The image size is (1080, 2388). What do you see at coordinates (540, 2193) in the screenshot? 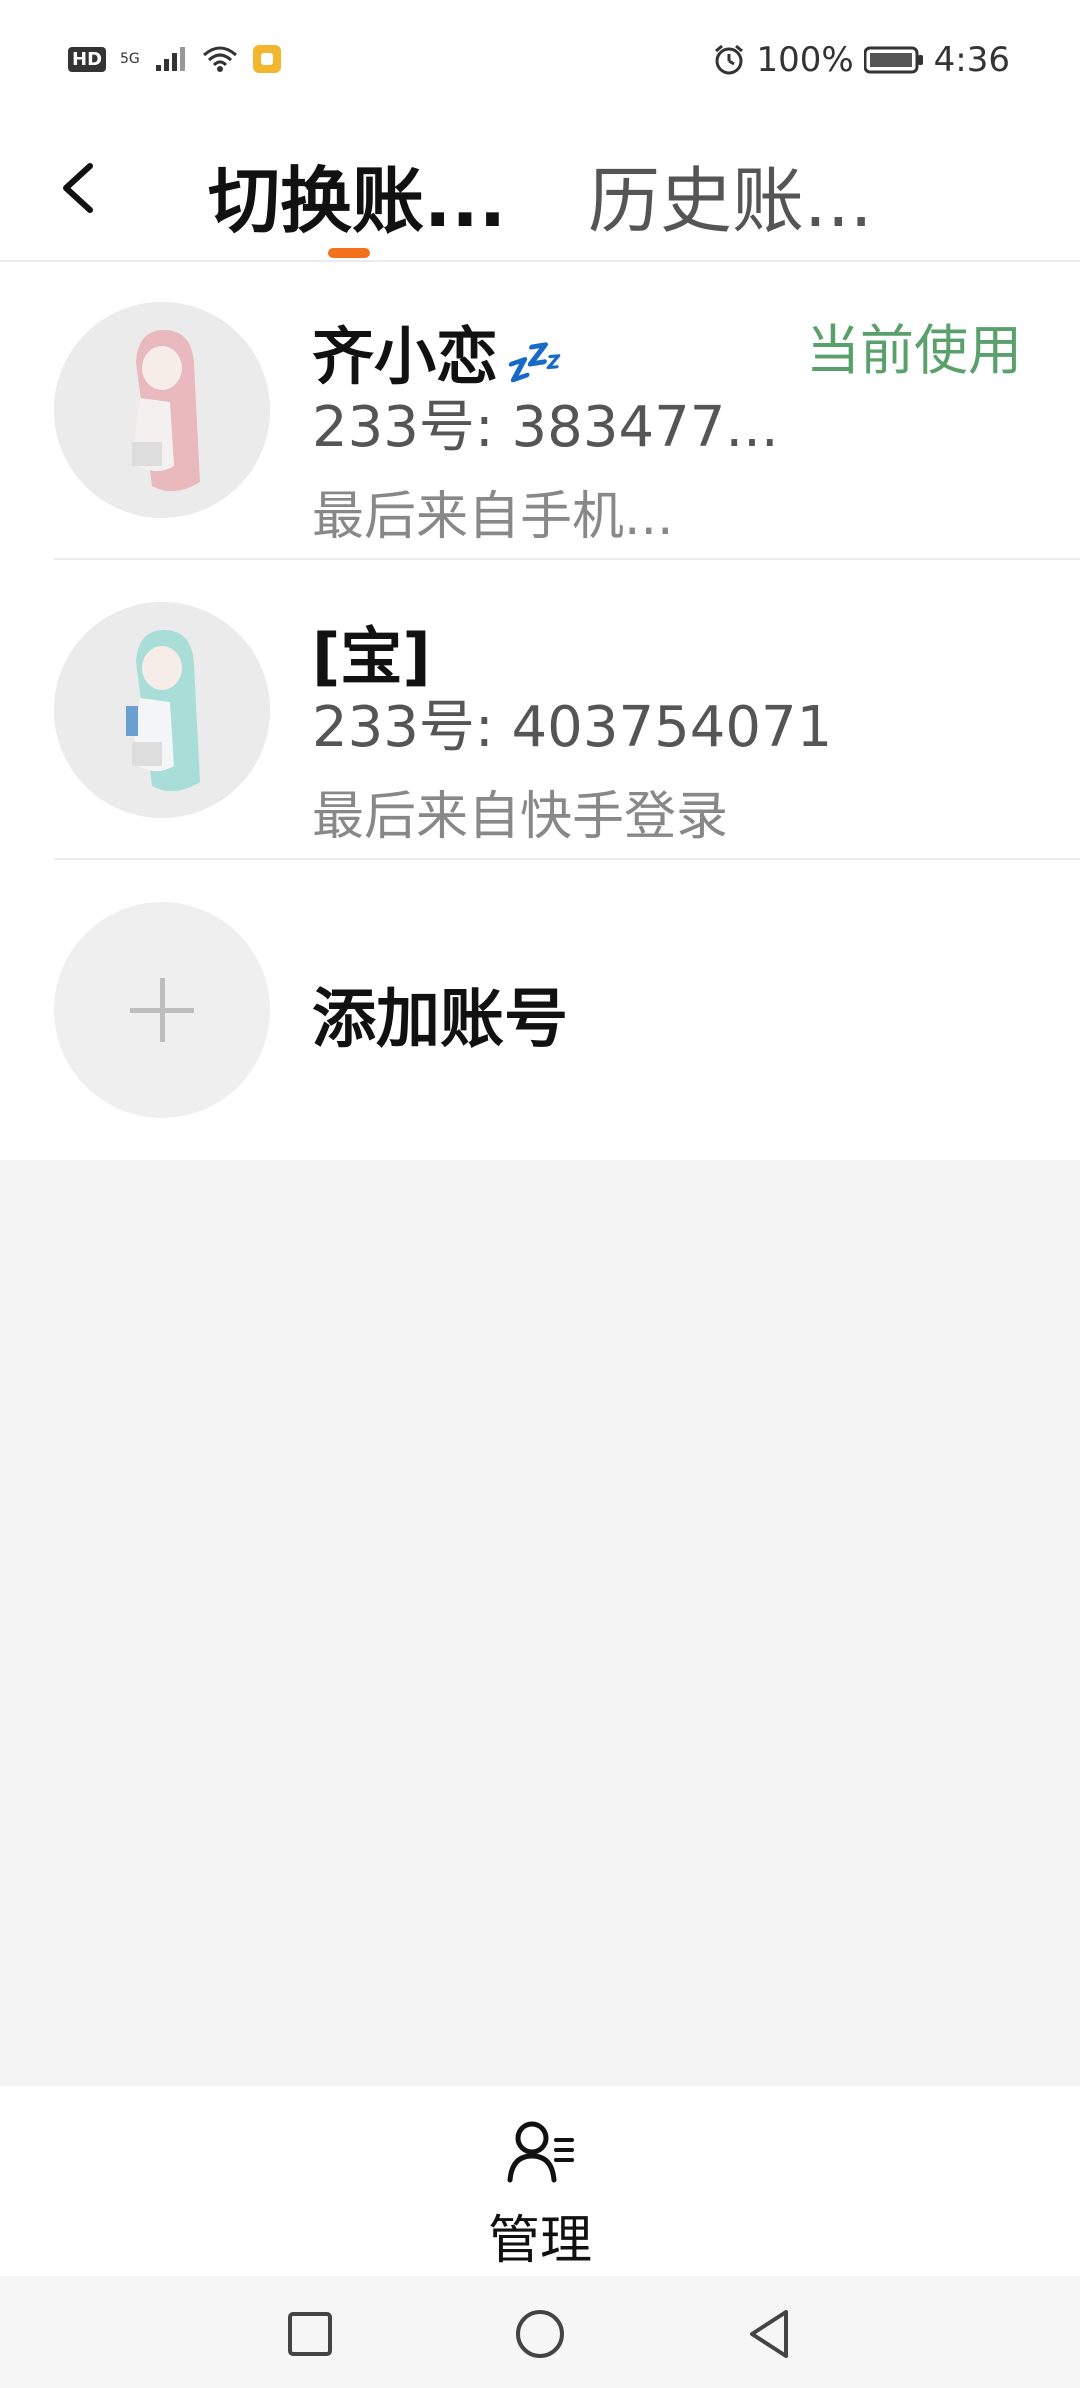
I see `manage-button: 管理` at bounding box center [540, 2193].